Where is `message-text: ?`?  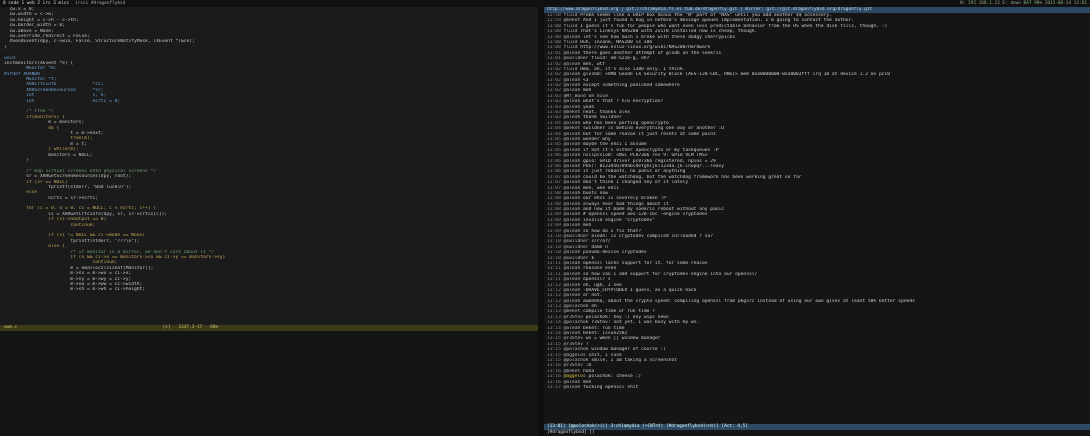 message-text: ? is located at coordinates (587, 344).